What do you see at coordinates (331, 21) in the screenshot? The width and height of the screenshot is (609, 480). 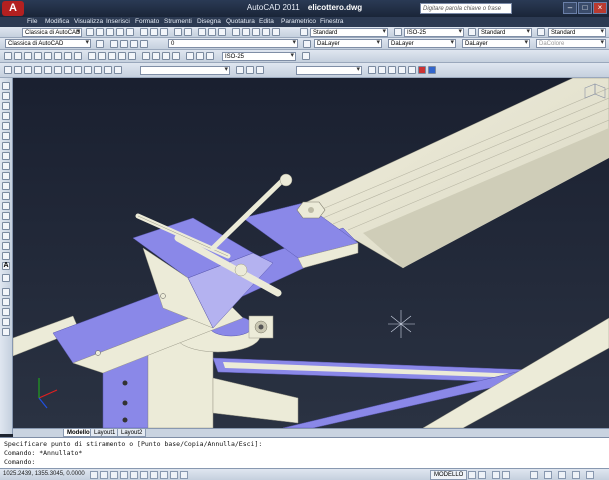 I see `menu-finestra: Finestra` at bounding box center [331, 21].